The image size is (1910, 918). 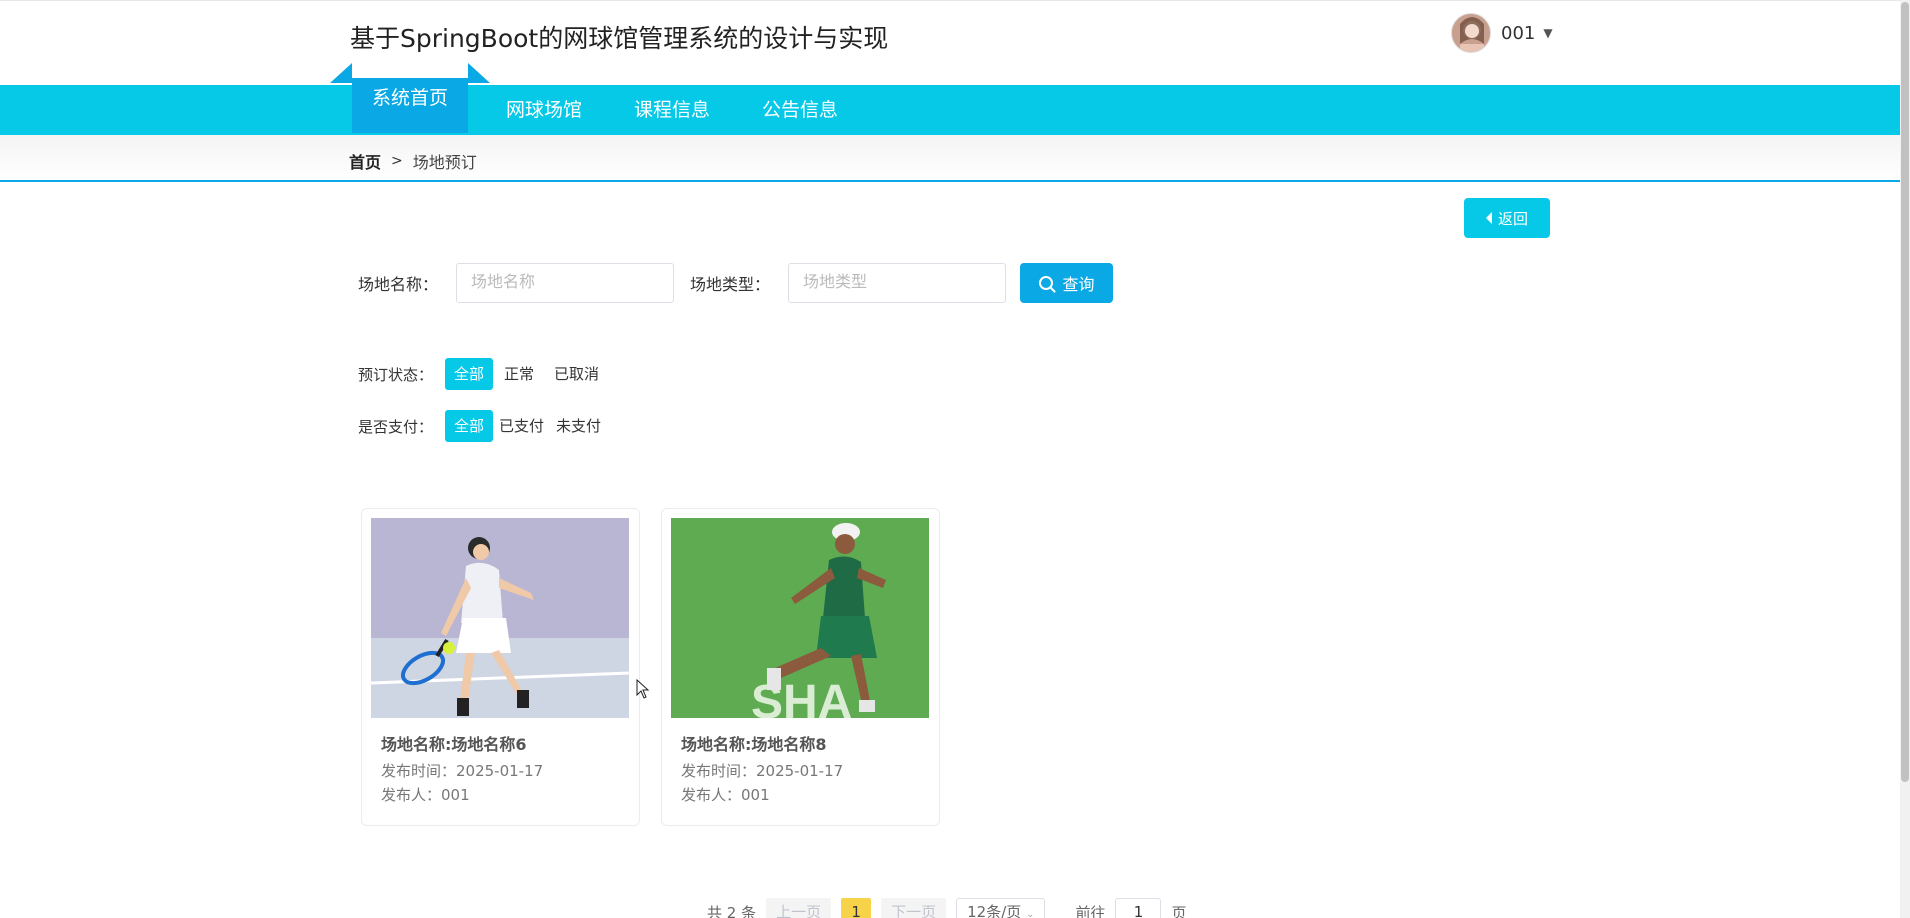 What do you see at coordinates (801, 697) in the screenshot?
I see `svg-text: SHA` at bounding box center [801, 697].